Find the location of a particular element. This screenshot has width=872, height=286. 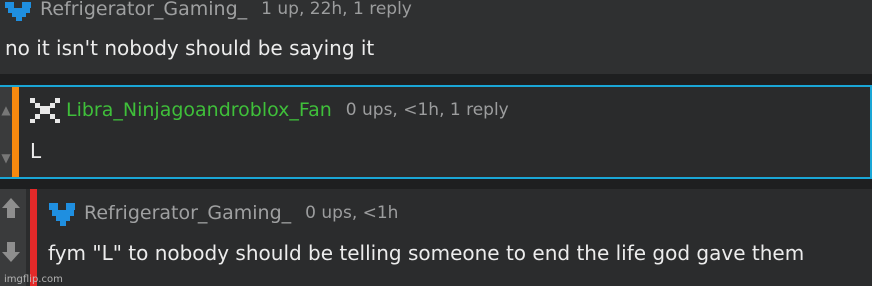

comment-text: no it isn't nobody should be saying it is located at coordinates (190, 48).